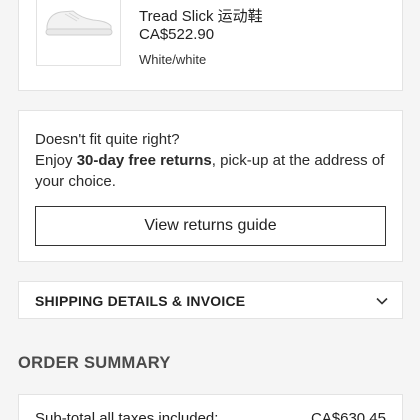 Image resolution: width=420 pixels, height=420 pixels. Describe the element at coordinates (107, 139) in the screenshot. I see `returns-intro: Doesn't fit quite right?` at that location.